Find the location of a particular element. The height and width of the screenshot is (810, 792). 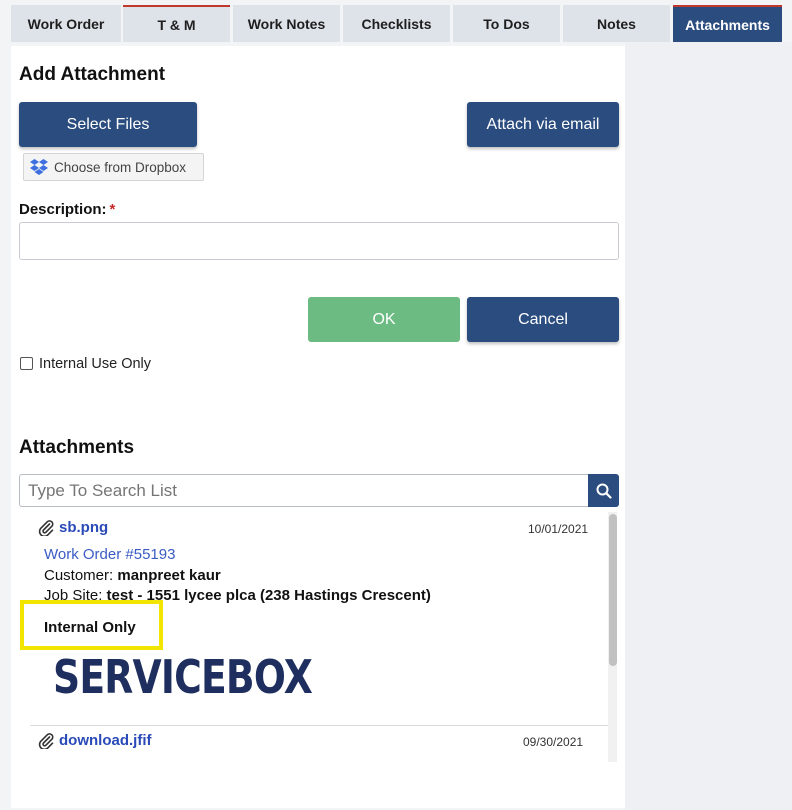

description-label-text: Description: is located at coordinates (63, 209).